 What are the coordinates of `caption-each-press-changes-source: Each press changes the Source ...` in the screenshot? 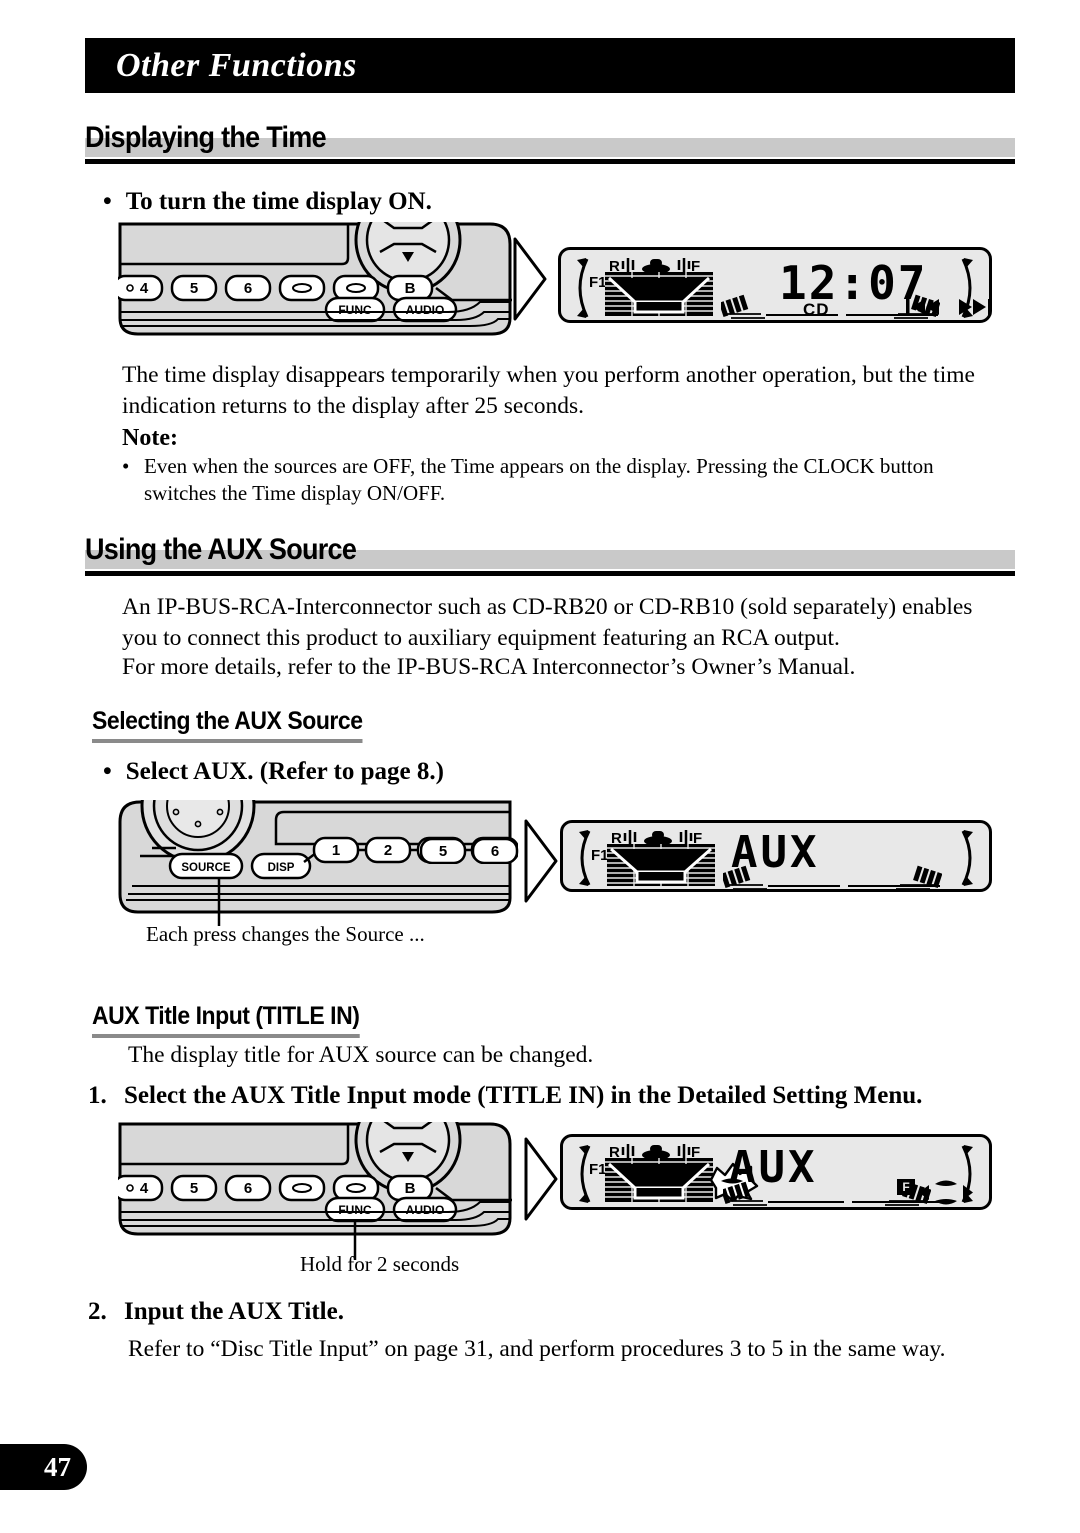 It's located at (285, 934).